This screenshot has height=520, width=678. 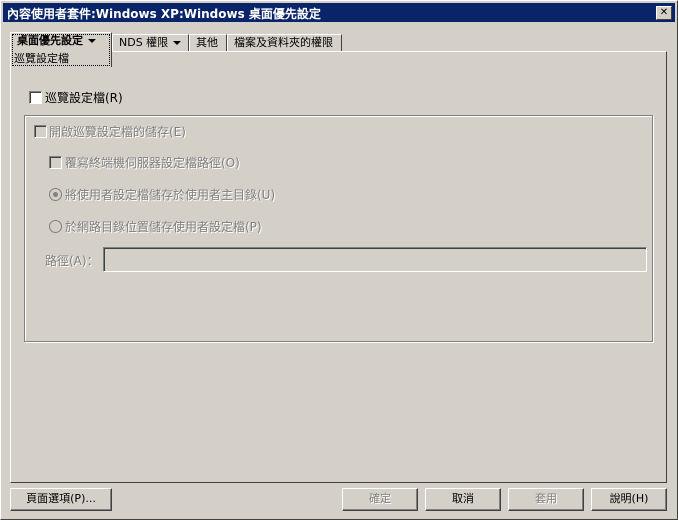 I want to click on title-bar: 內容使用者套件:Windows XP:Windows 桌面優先設定 ✕, so click(x=339, y=12).